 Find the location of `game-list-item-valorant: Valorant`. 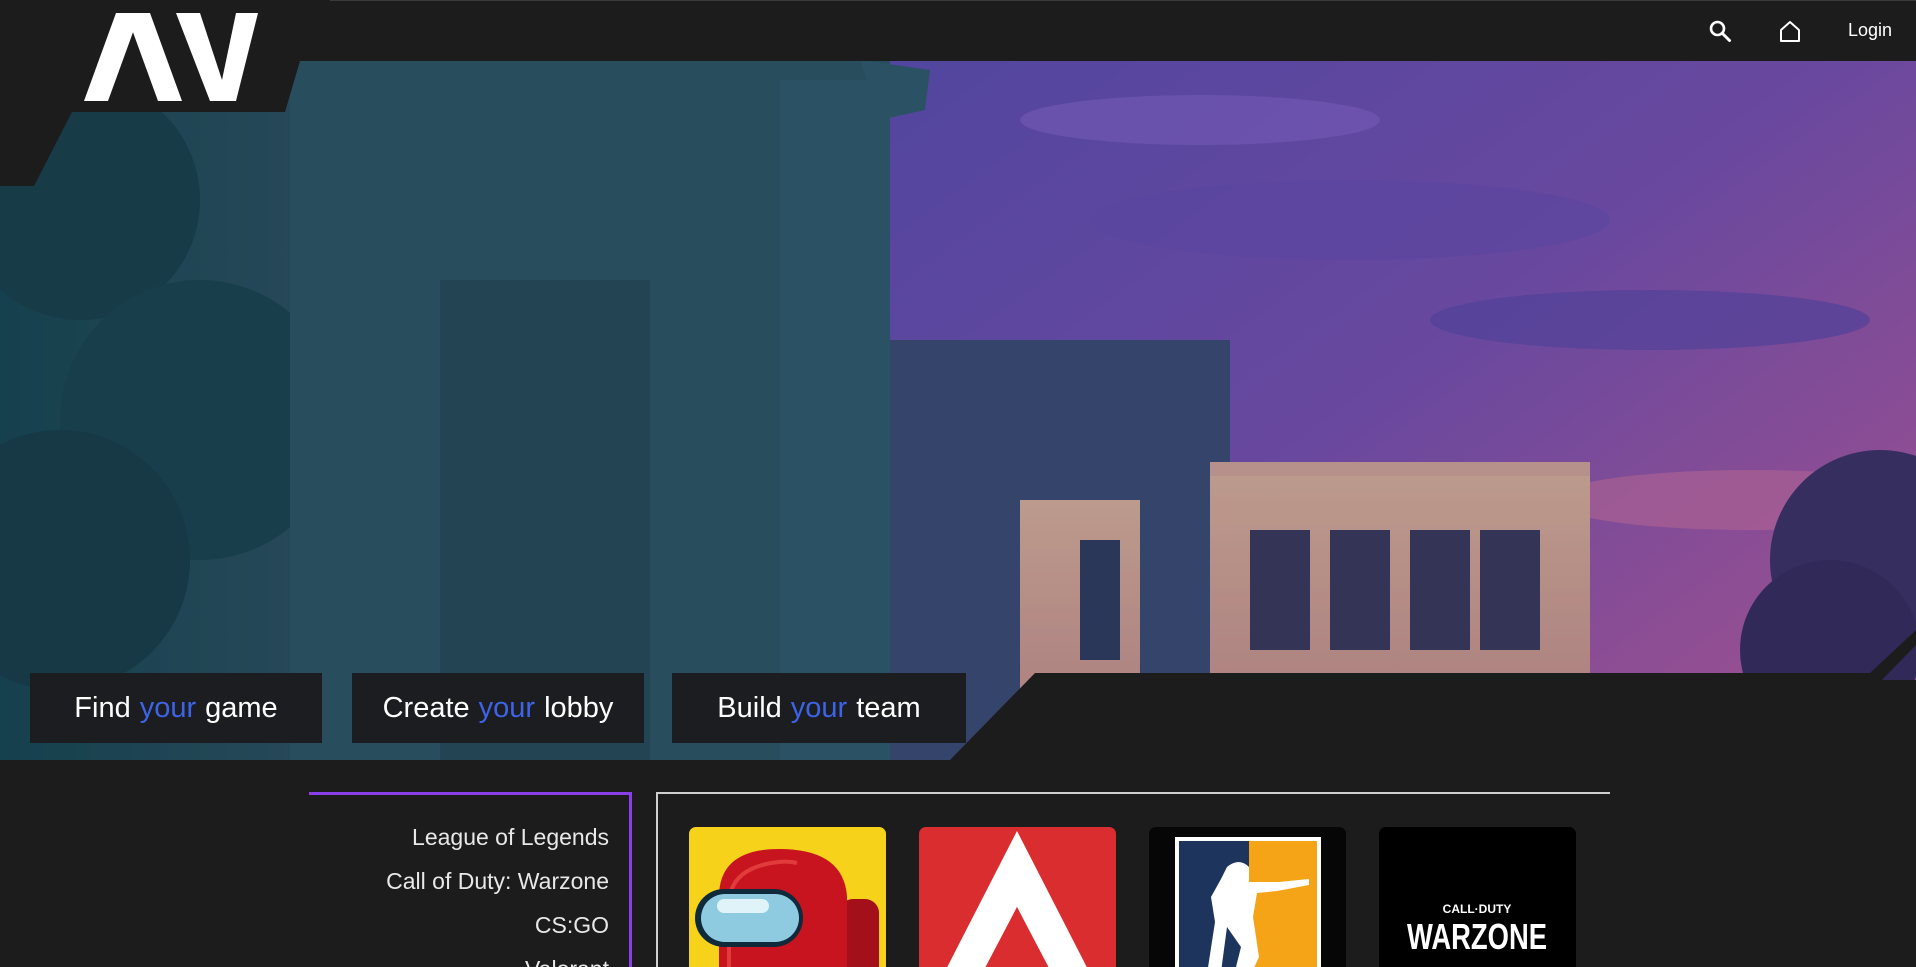

game-list-item-valorant: Valorant is located at coordinates (469, 957).